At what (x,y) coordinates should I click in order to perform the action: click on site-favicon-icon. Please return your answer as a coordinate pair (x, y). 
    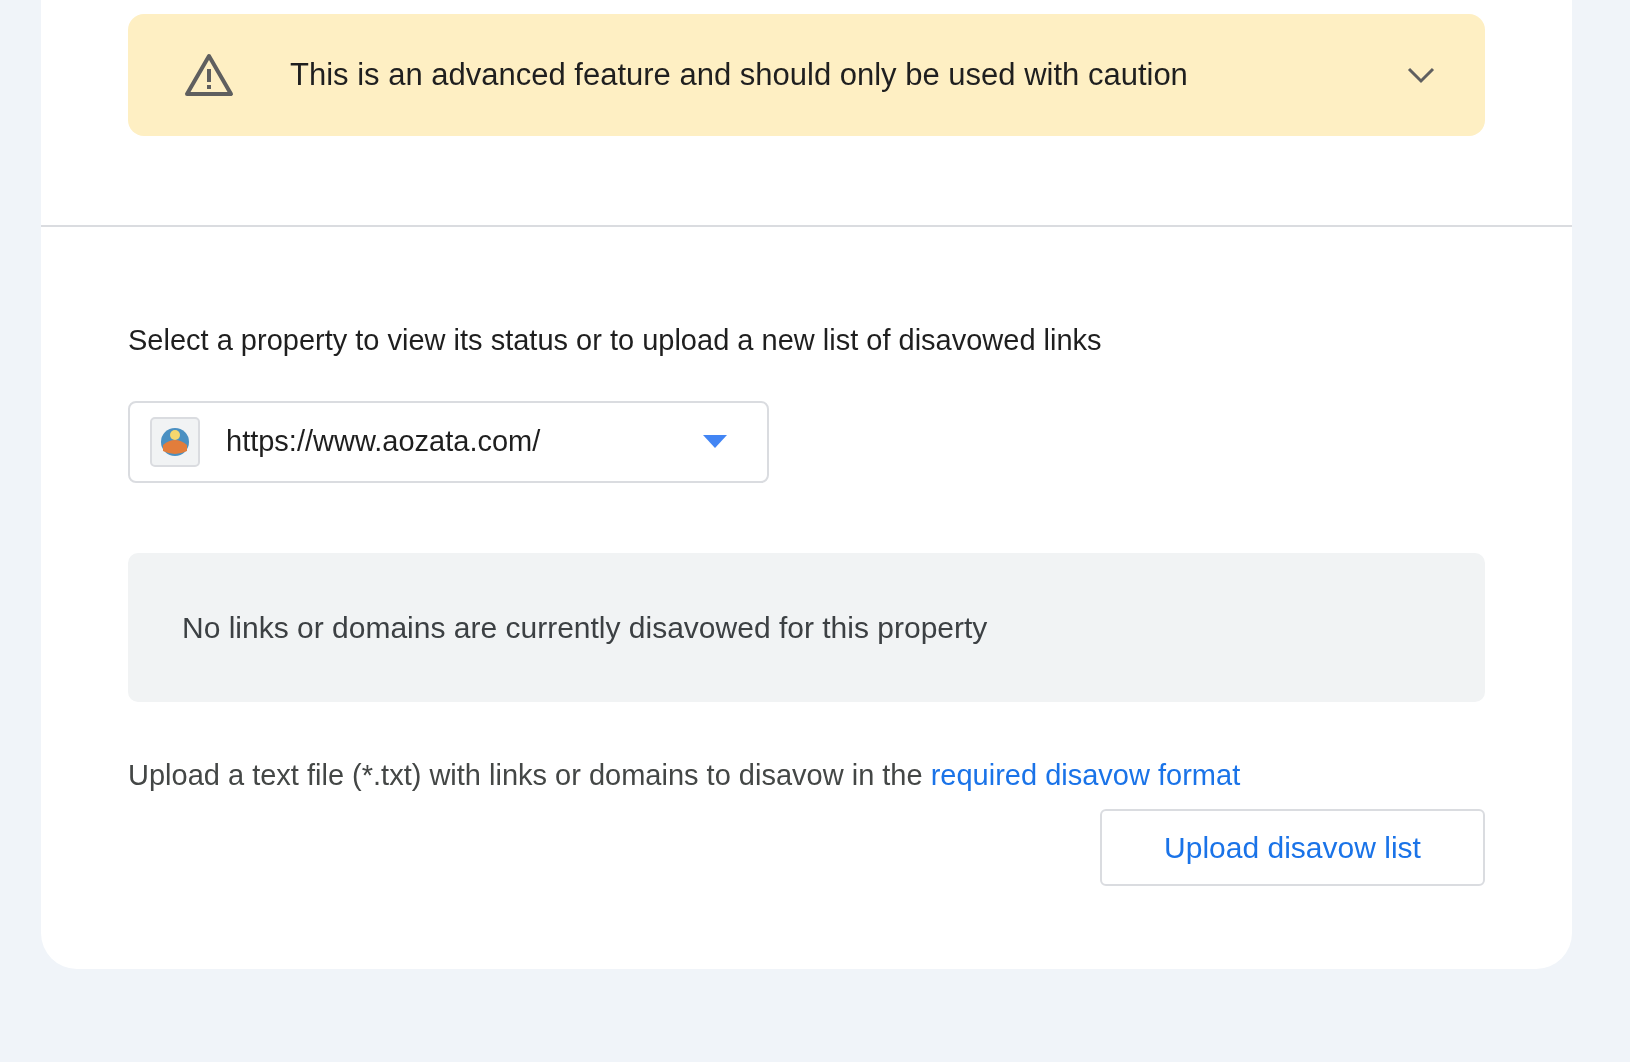
    Looking at the image, I should click on (175, 441).